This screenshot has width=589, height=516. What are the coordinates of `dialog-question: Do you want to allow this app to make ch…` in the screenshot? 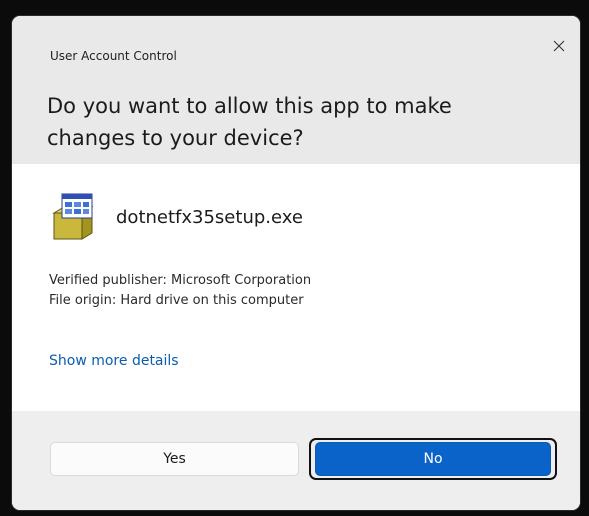 It's located at (249, 122).